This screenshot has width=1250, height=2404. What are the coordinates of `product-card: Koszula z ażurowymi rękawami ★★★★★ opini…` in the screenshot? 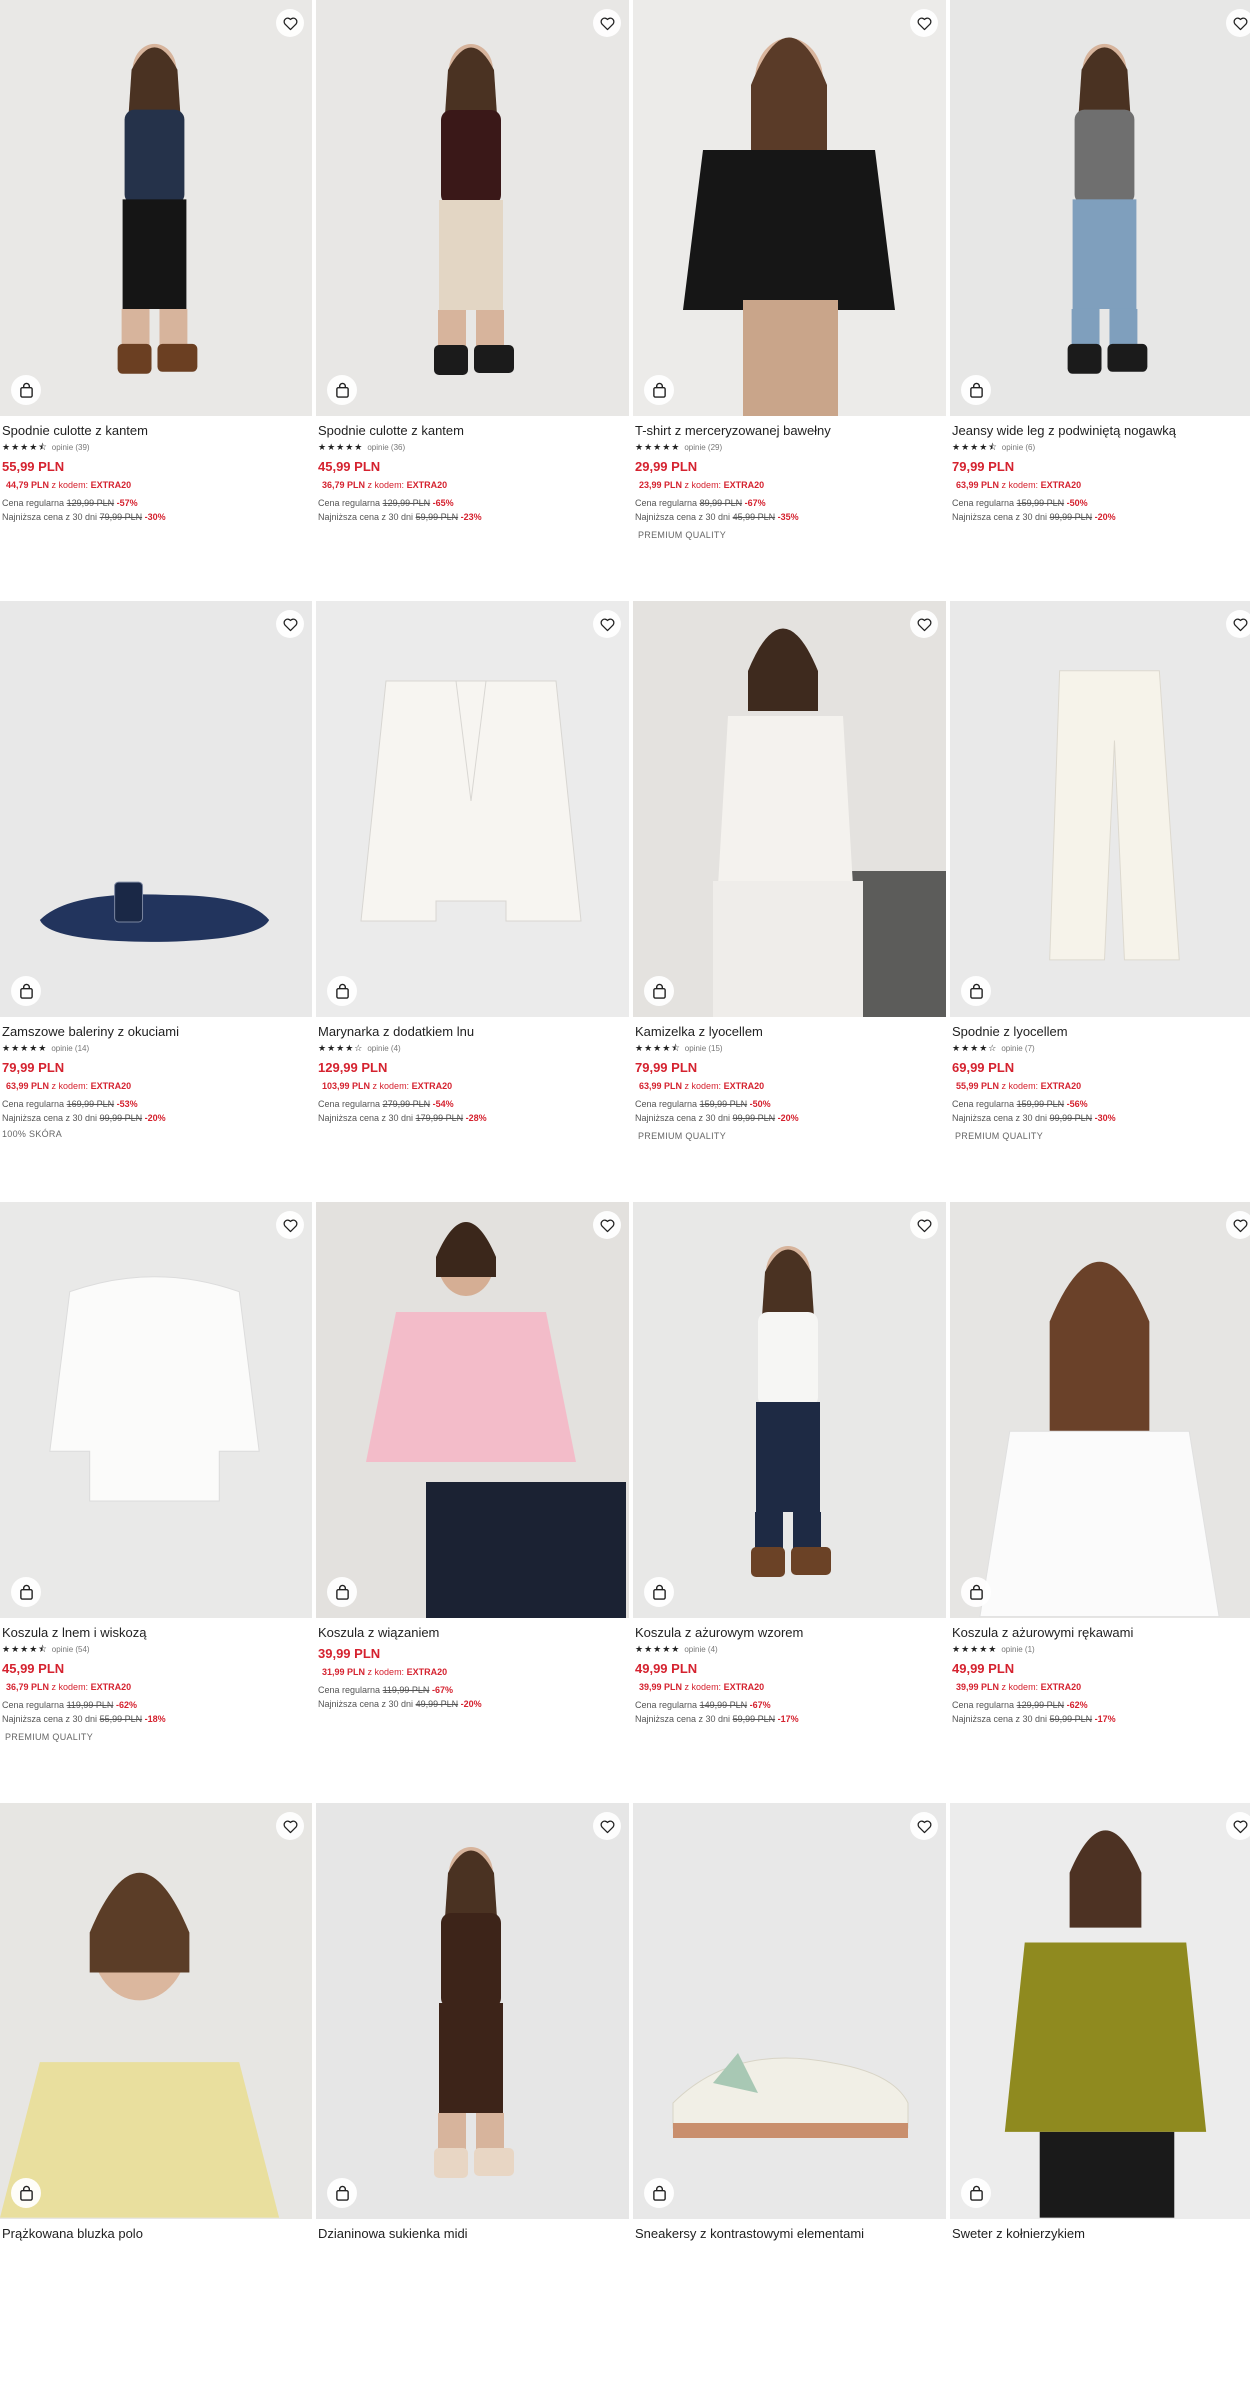 It's located at (1100, 1502).